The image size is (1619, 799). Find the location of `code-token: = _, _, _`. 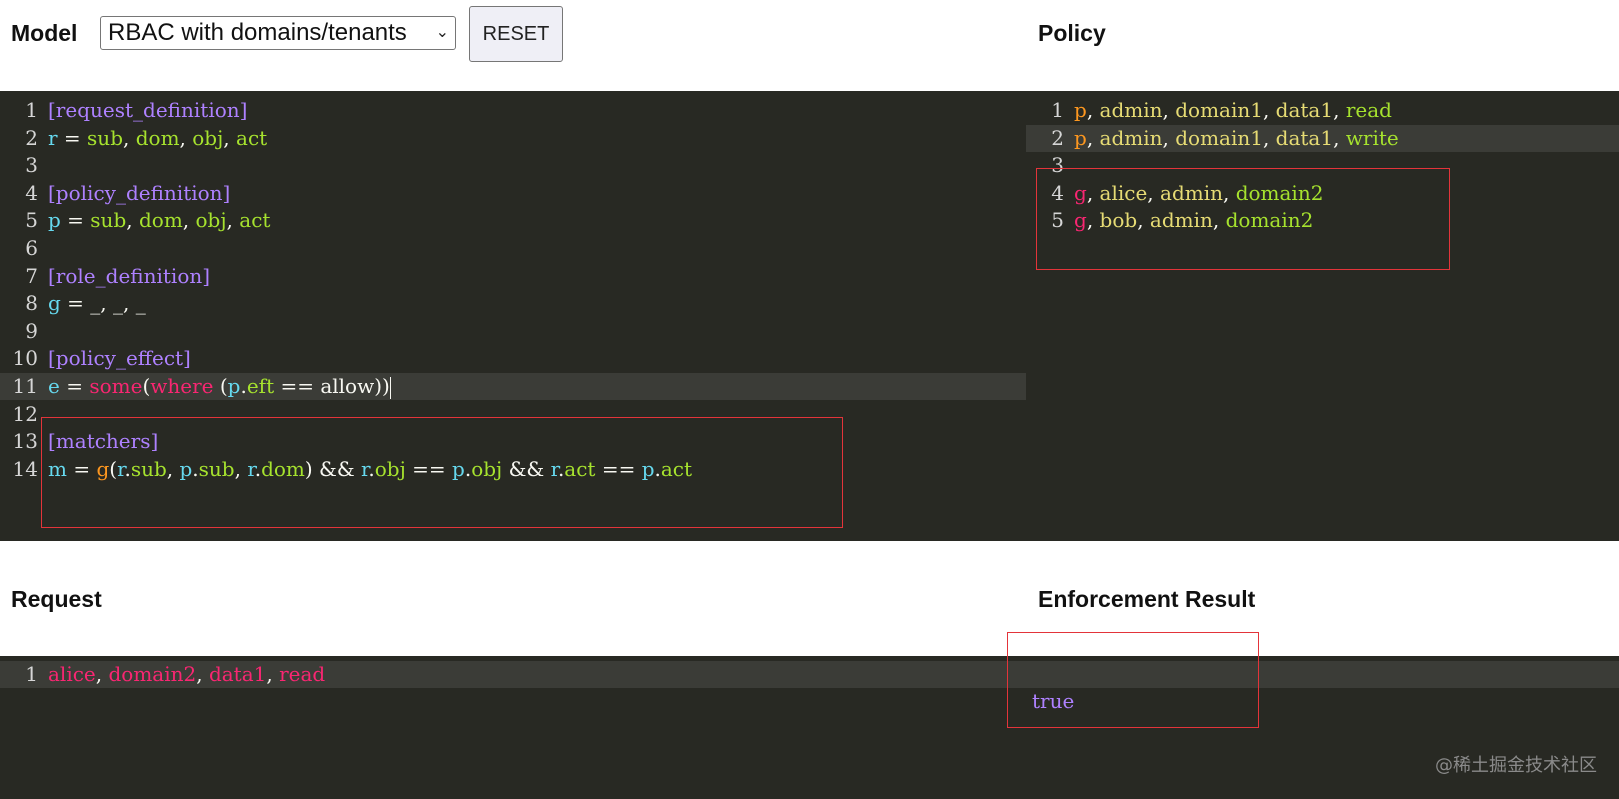

code-token: = _, _, _ is located at coordinates (103, 303).